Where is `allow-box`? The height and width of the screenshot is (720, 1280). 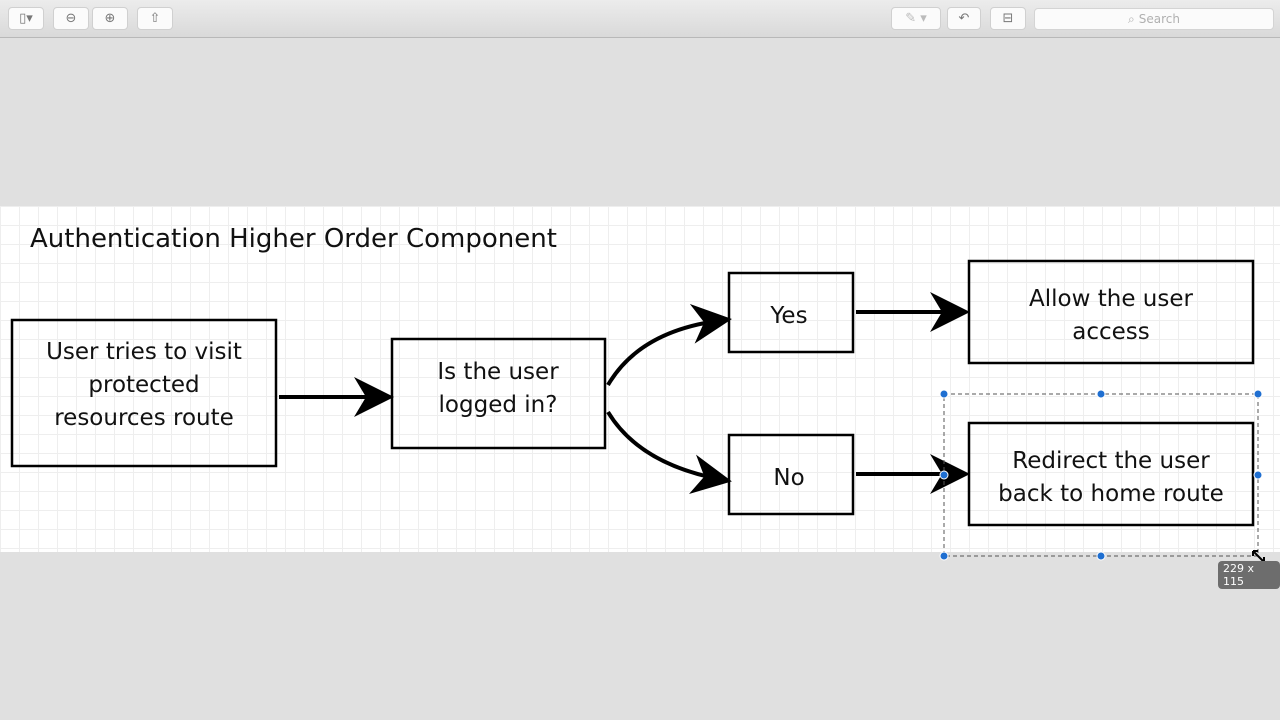 allow-box is located at coordinates (1111, 312).